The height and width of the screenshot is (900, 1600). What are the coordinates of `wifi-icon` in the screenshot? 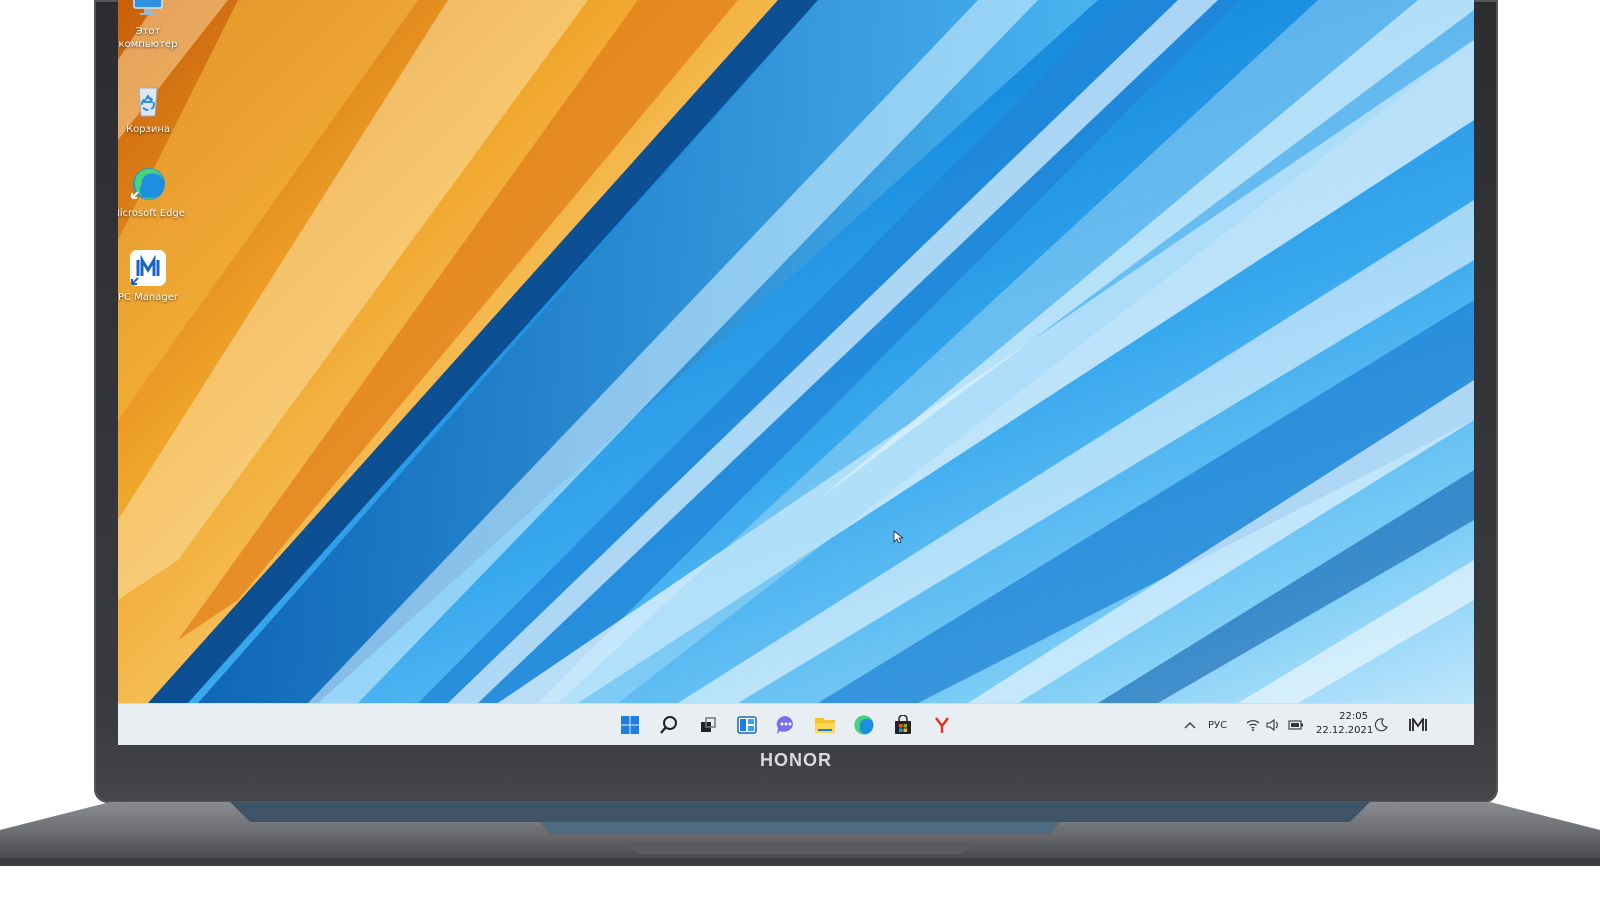 It's located at (1253, 725).